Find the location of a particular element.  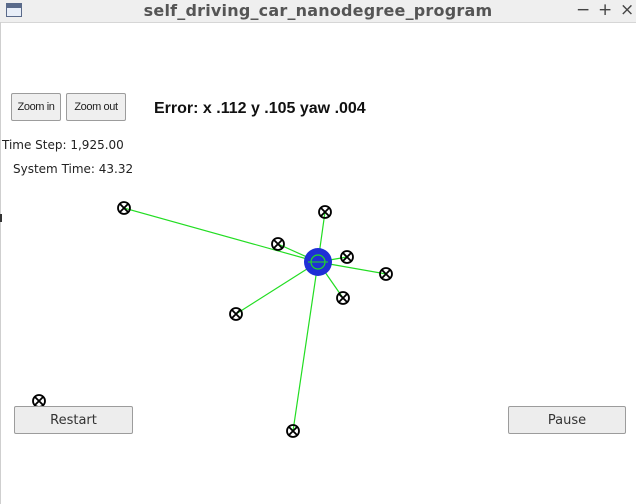

restart-button: Restart is located at coordinates (73, 420).